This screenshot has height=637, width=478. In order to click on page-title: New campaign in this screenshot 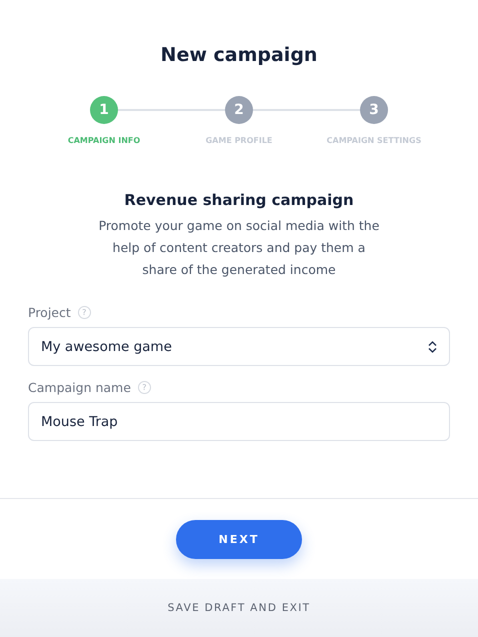, I will do `click(239, 55)`.